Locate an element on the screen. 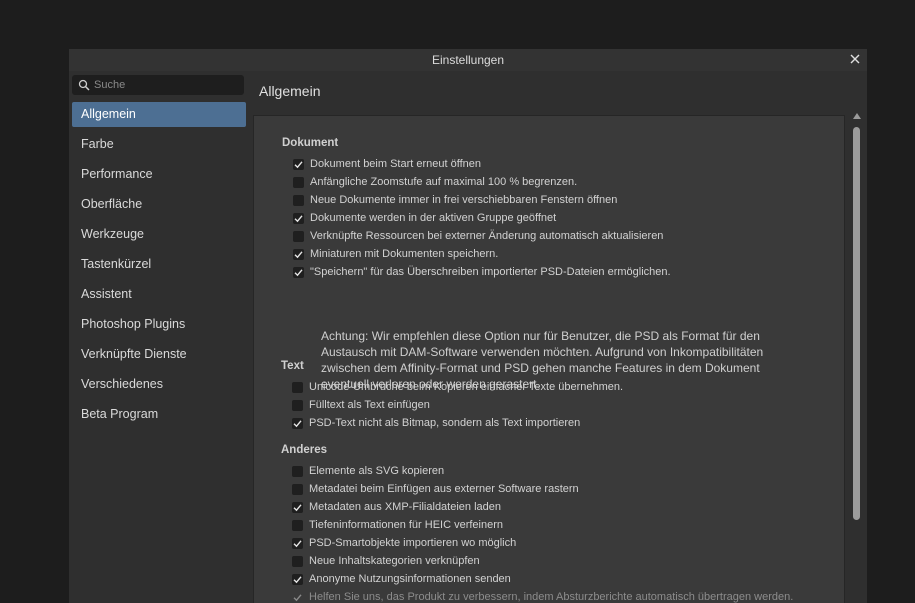 This screenshot has height=603, width=915. option-label: Neue Inhaltskategorien verknüpfen is located at coordinates (394, 561).